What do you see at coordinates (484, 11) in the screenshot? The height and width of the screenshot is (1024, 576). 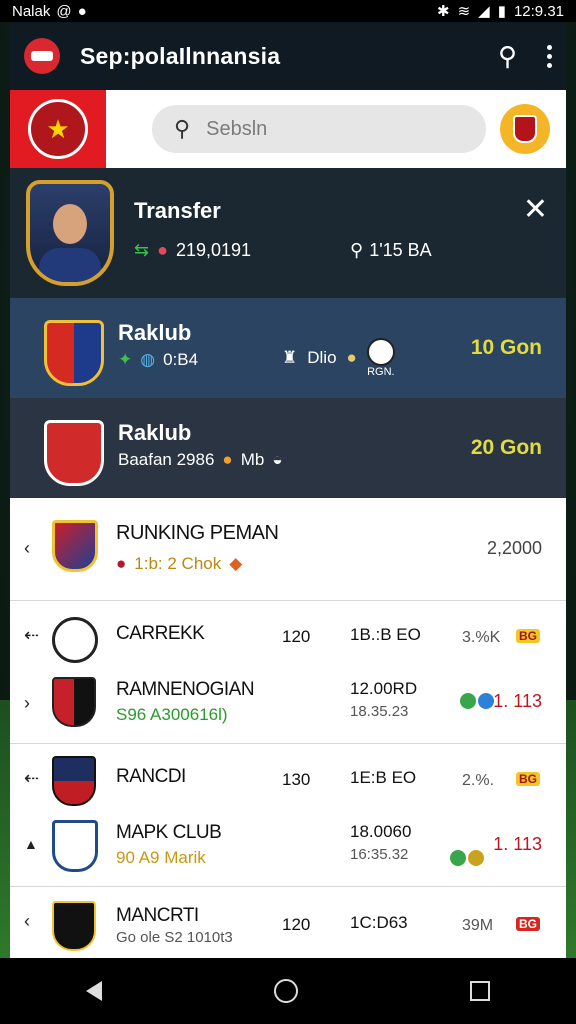 I see `signal-icon: ◢` at bounding box center [484, 11].